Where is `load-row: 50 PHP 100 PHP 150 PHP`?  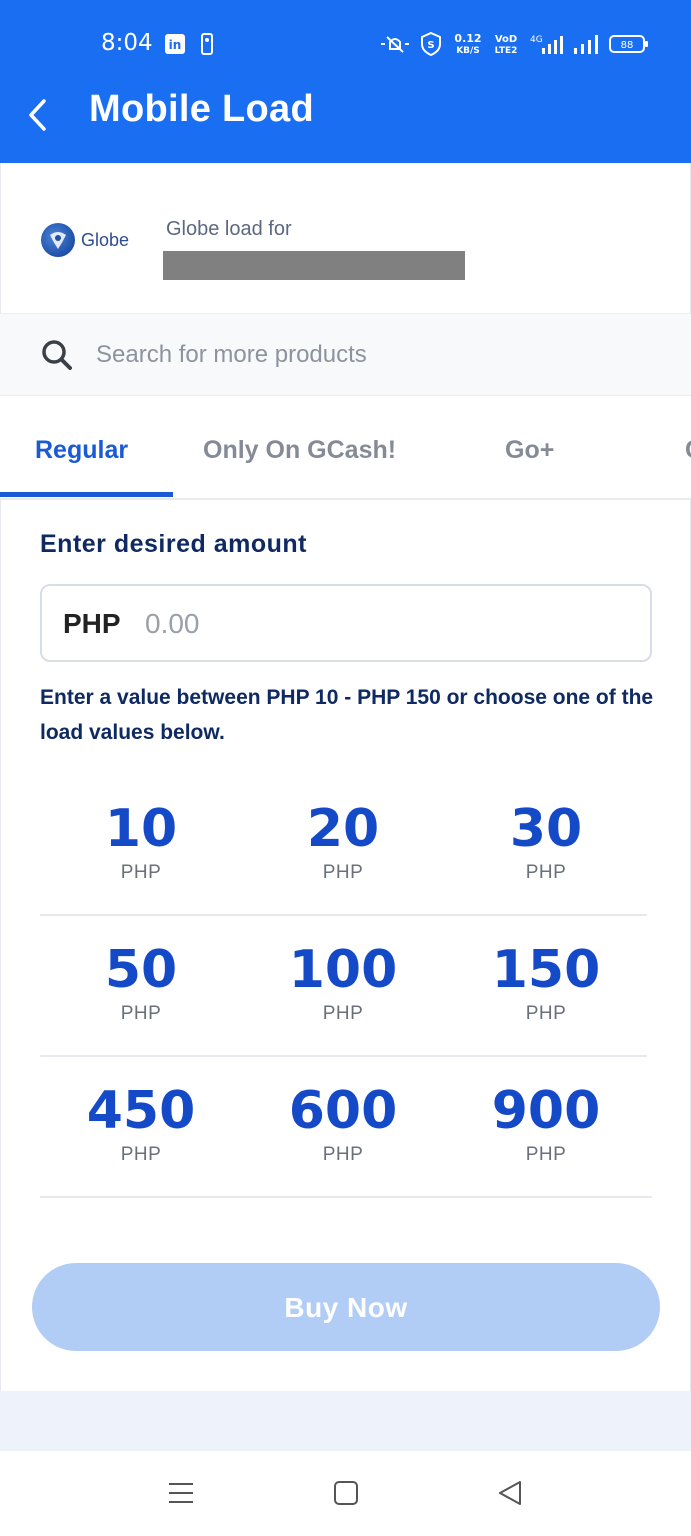
load-row: 50 PHP 100 PHP 150 PHP is located at coordinates (343, 986).